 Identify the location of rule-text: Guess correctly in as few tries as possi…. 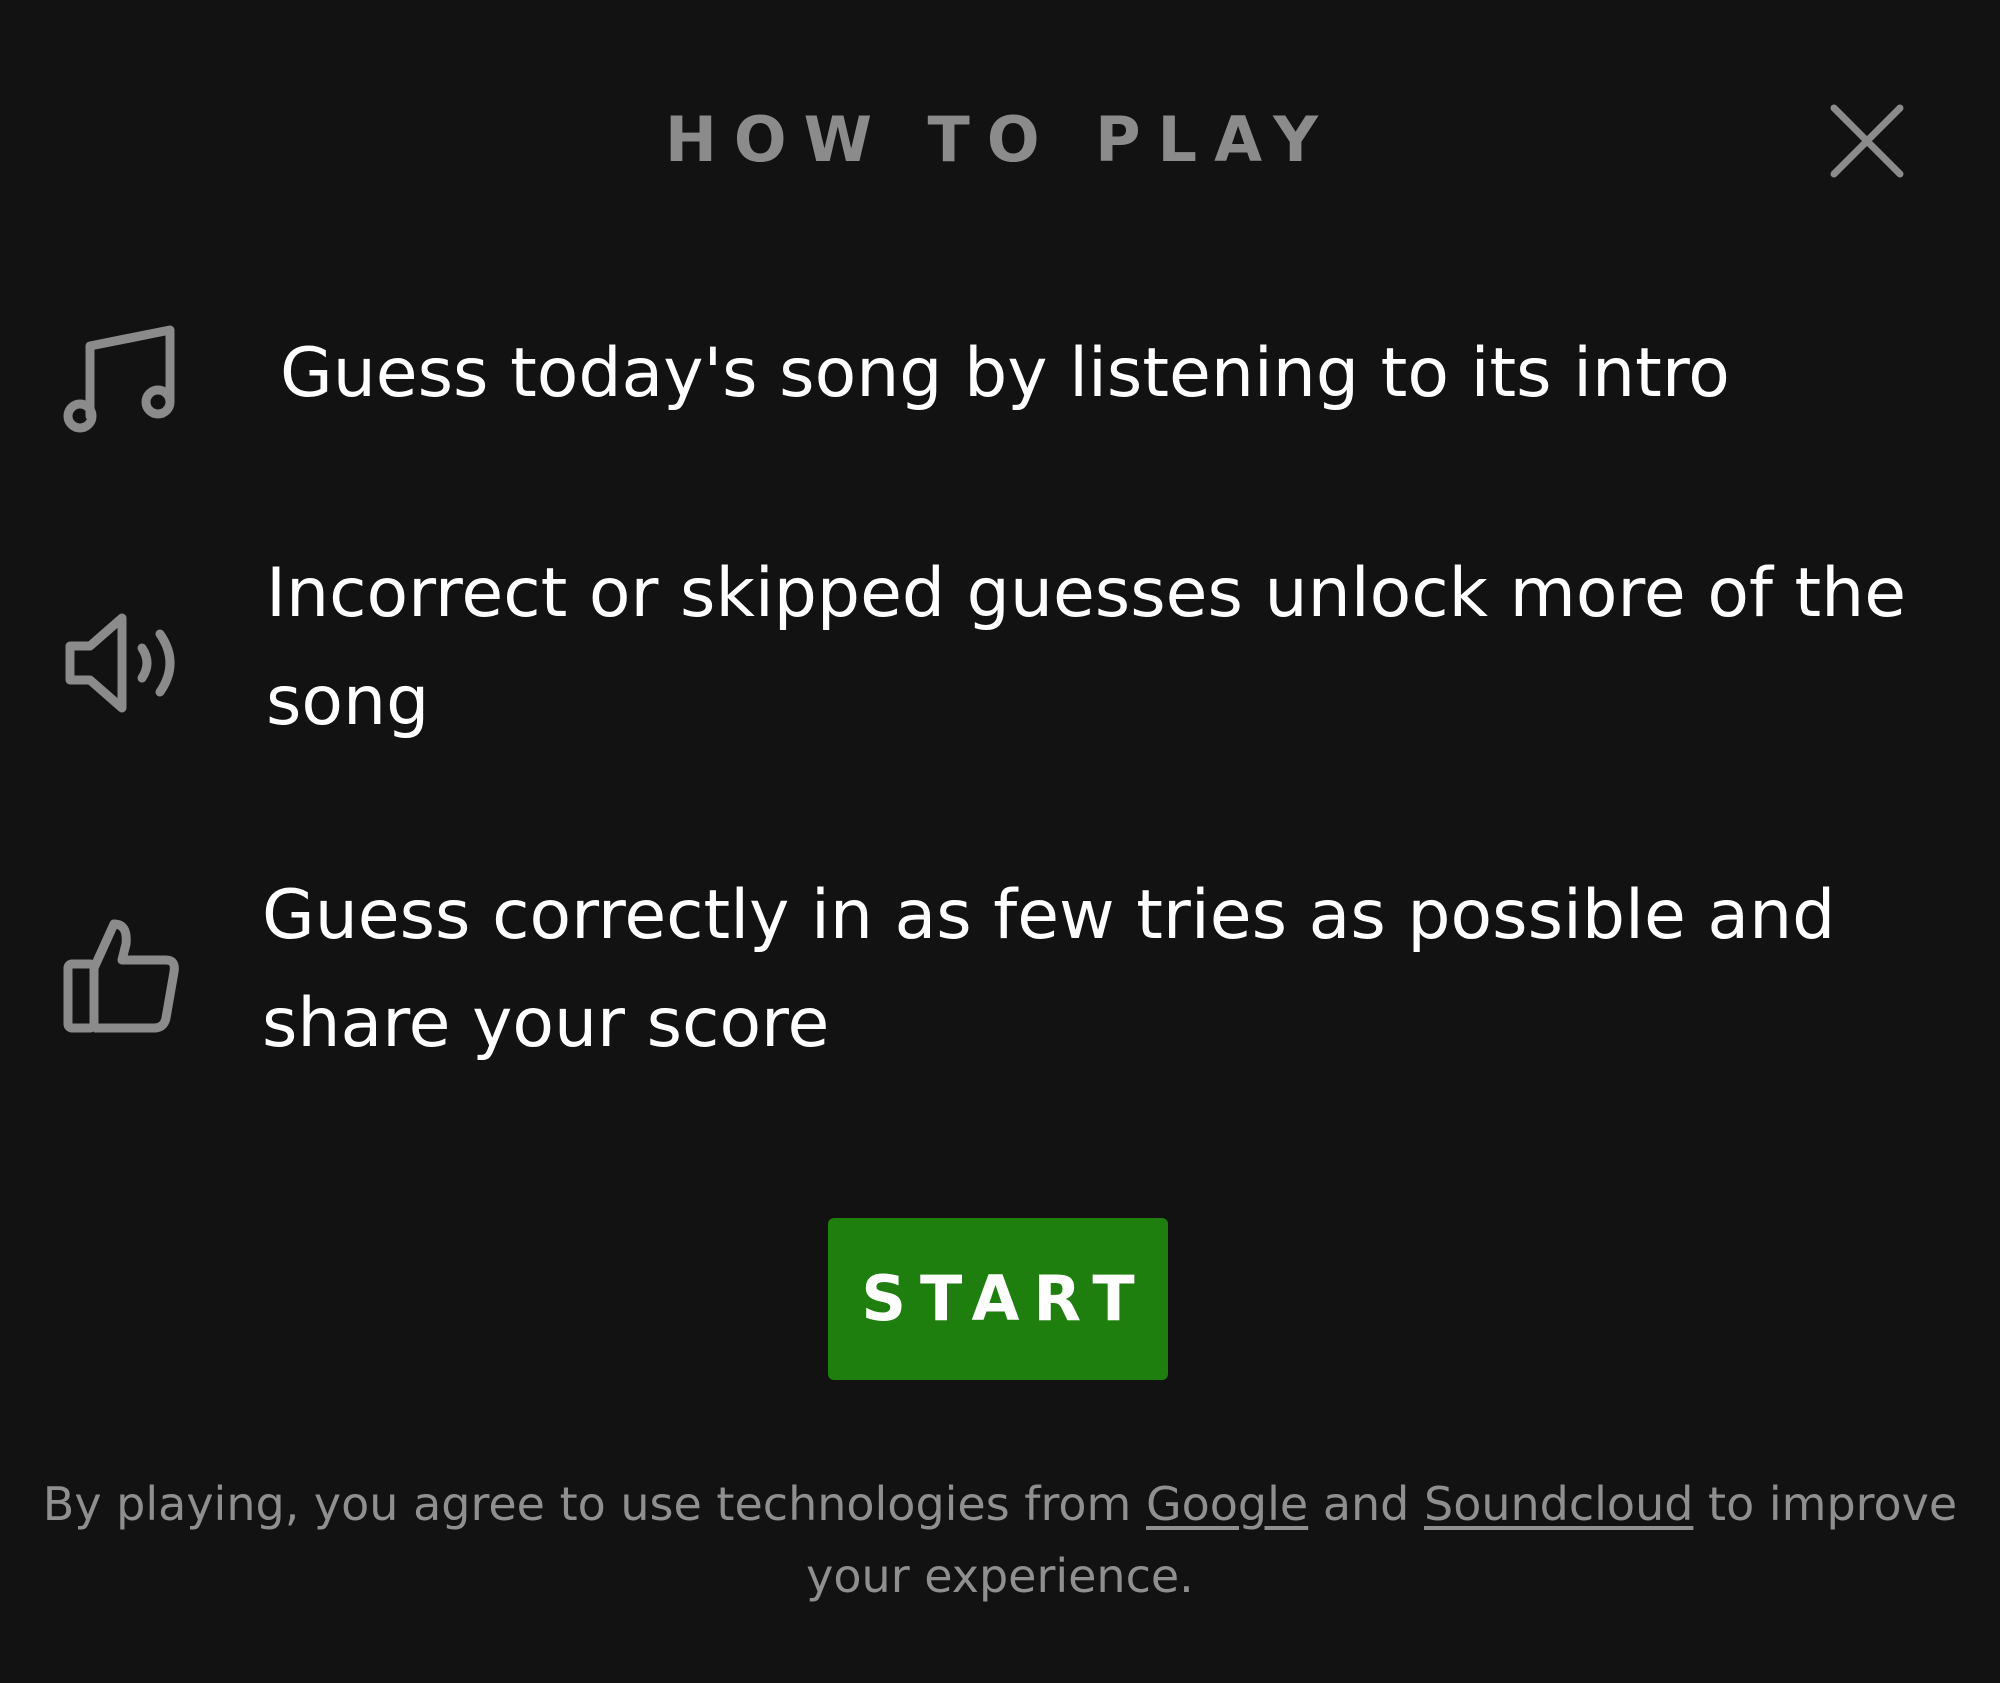
(1049, 969).